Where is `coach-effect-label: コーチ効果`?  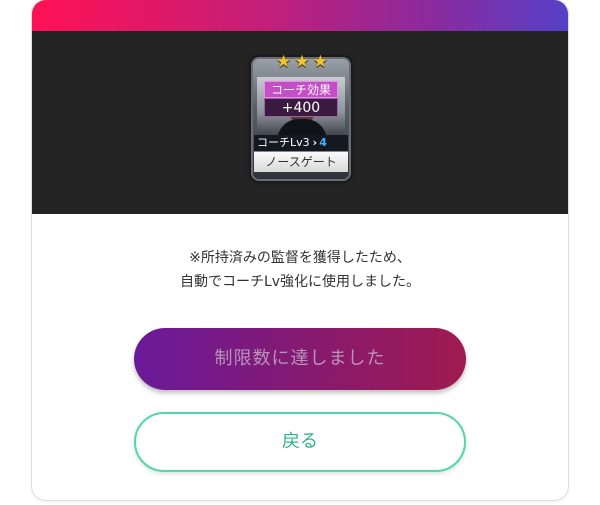 coach-effect-label: コーチ効果 is located at coordinates (301, 89).